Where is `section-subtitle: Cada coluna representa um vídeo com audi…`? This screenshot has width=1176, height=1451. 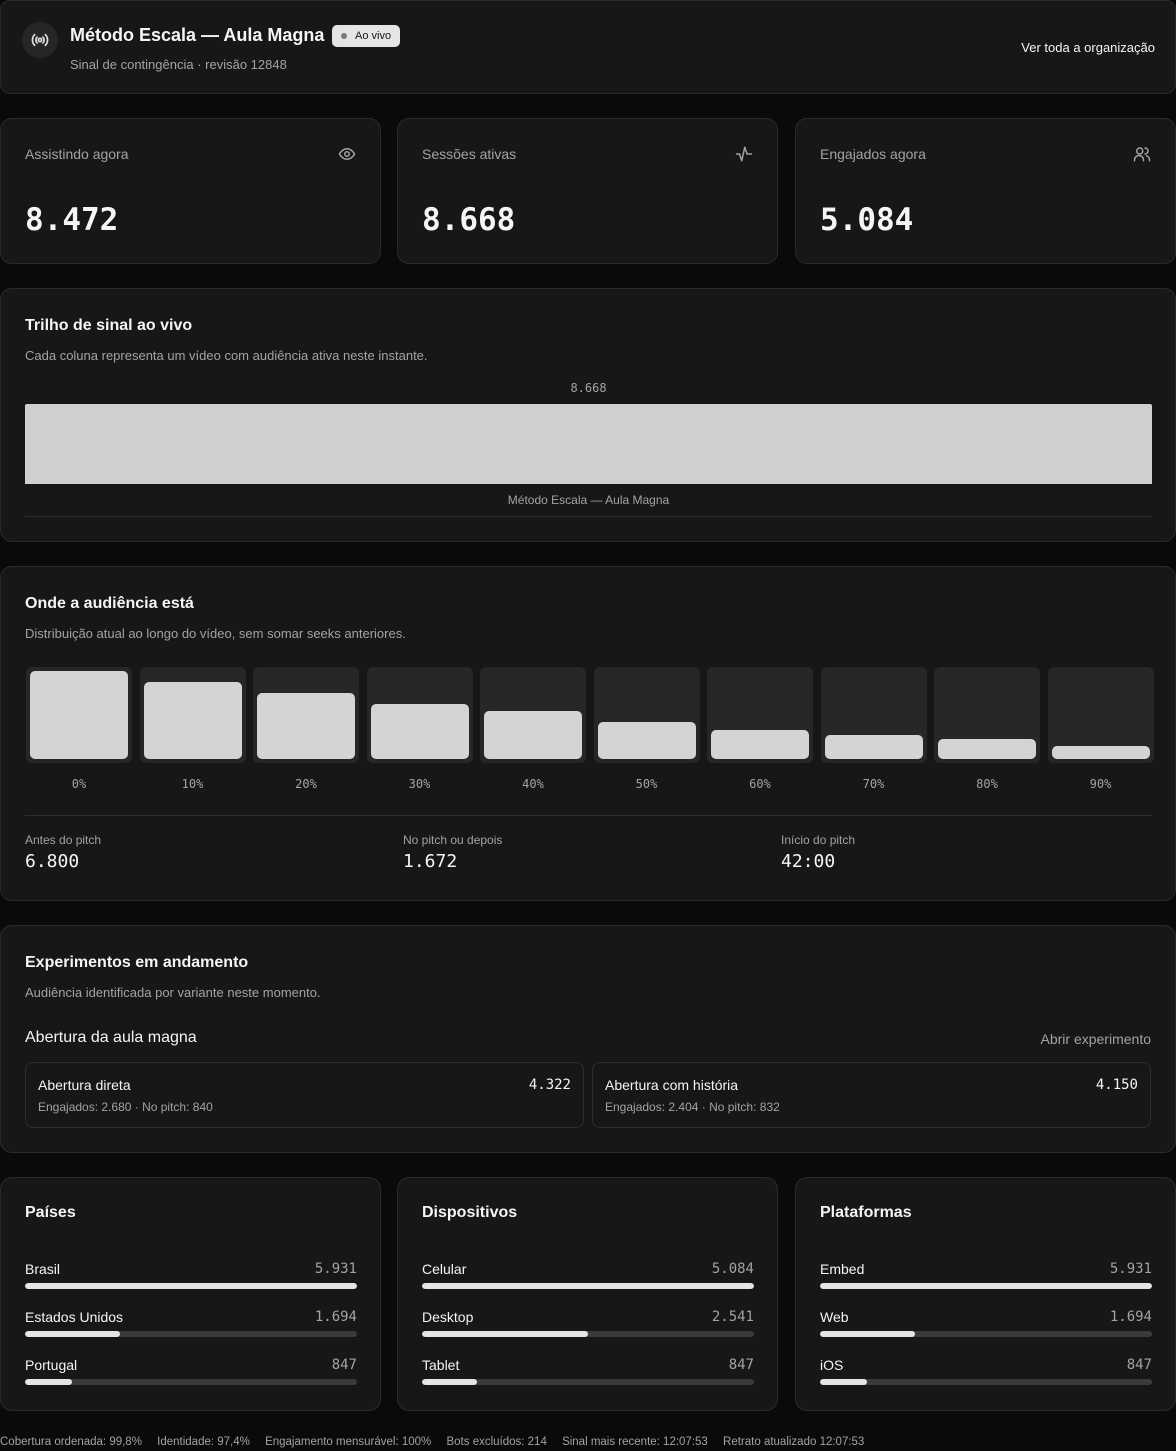
section-subtitle: Cada coluna representa um vídeo com audi… is located at coordinates (226, 355).